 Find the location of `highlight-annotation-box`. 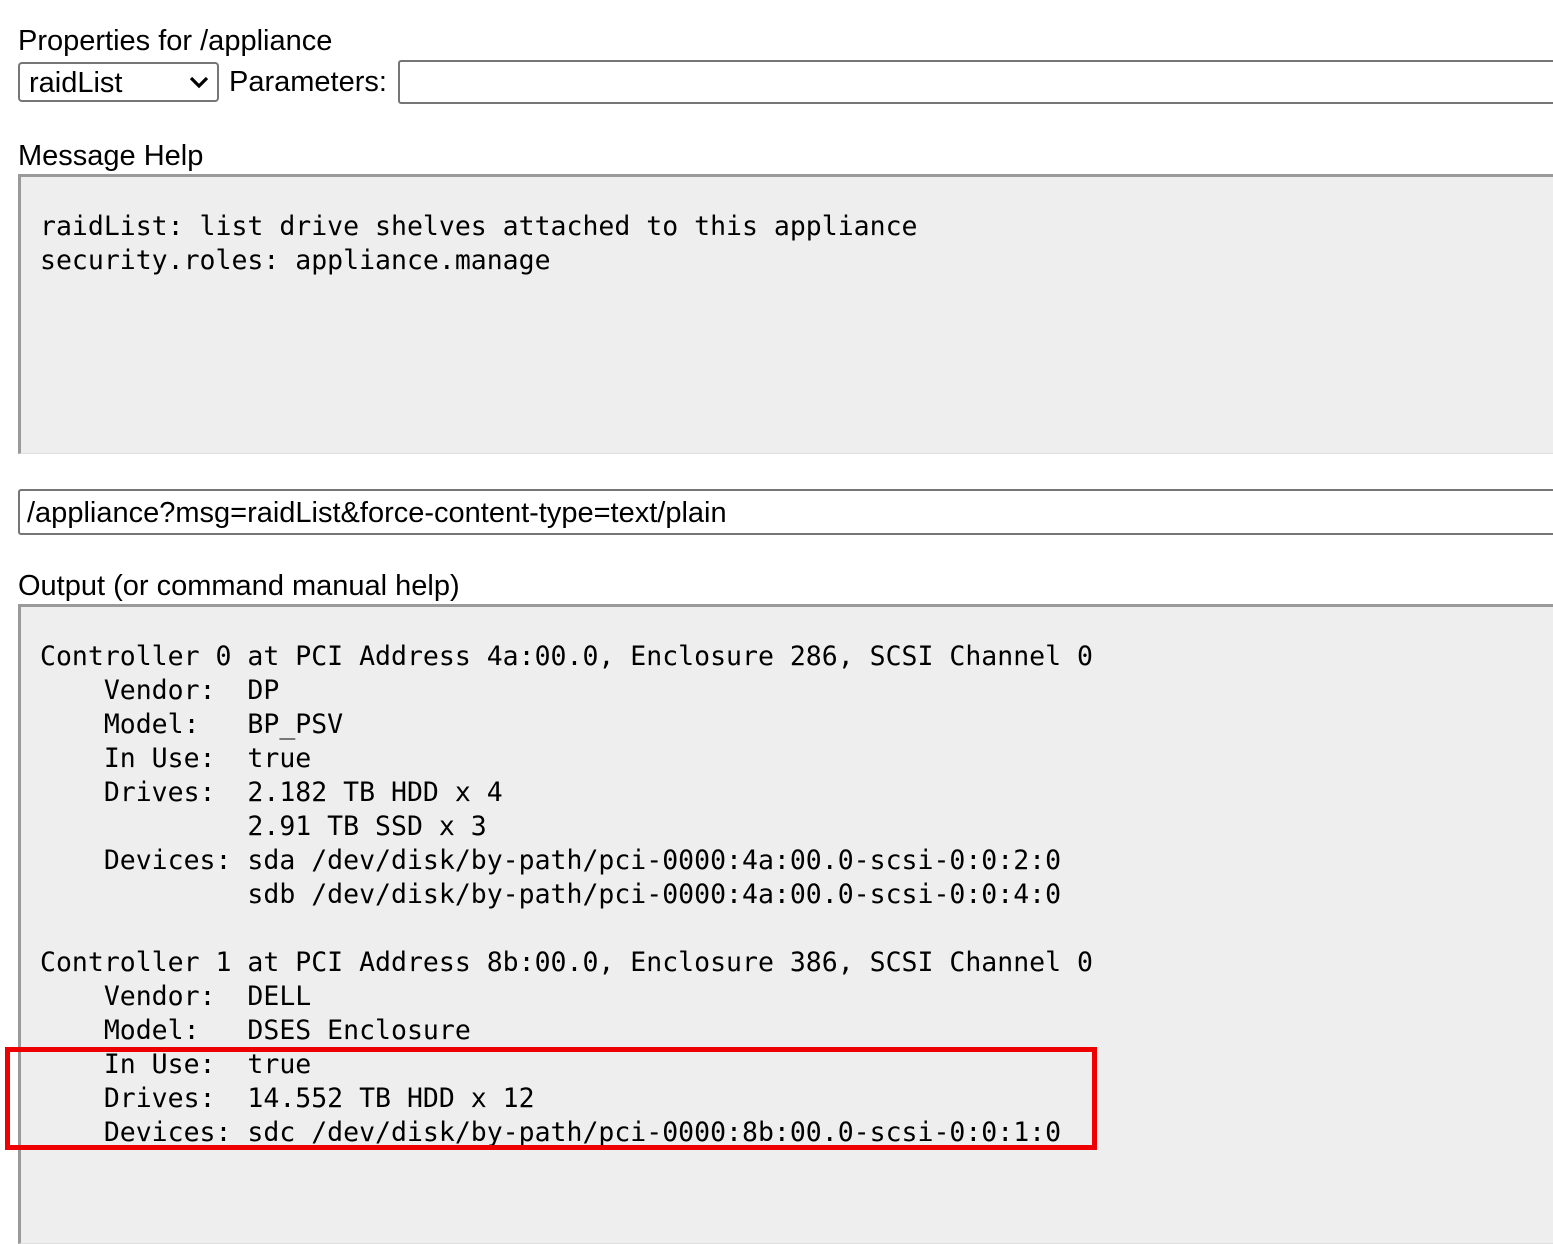

highlight-annotation-box is located at coordinates (551, 1098).